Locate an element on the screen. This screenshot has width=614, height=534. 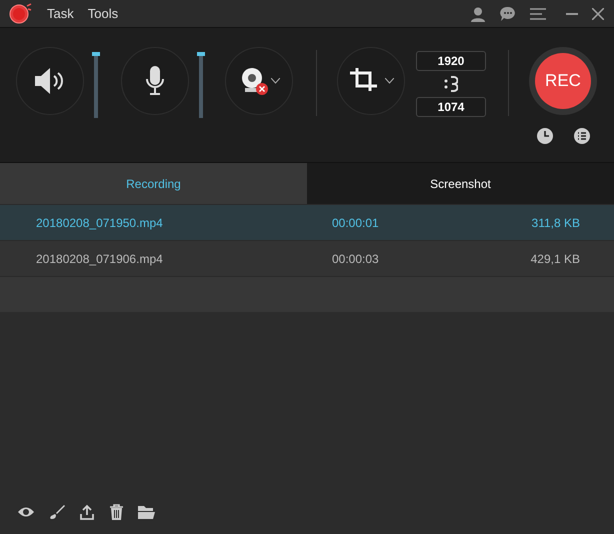
eye-icon is located at coordinates (26, 512).